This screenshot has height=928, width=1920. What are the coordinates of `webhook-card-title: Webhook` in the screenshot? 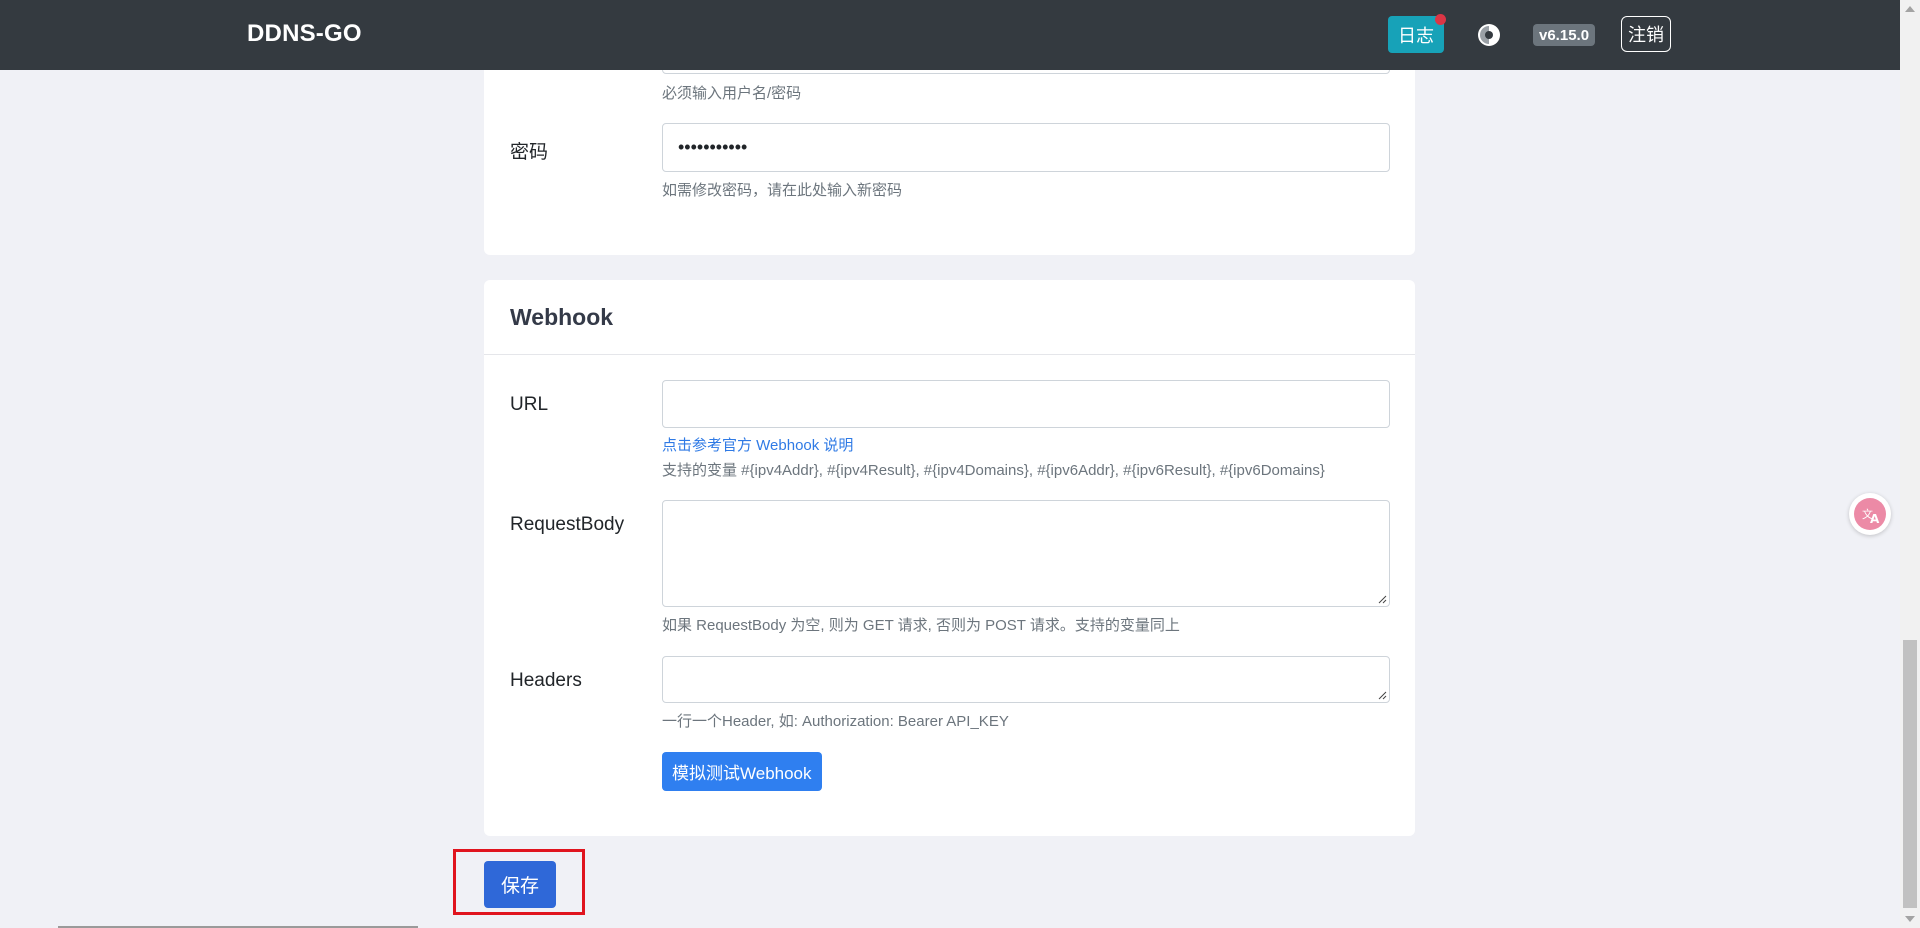 It's located at (949, 317).